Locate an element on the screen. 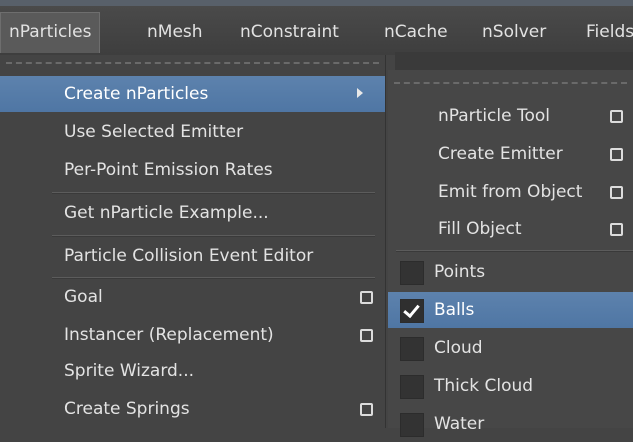 The width and height of the screenshot is (633, 442). checkmark-icon is located at coordinates (412, 311).